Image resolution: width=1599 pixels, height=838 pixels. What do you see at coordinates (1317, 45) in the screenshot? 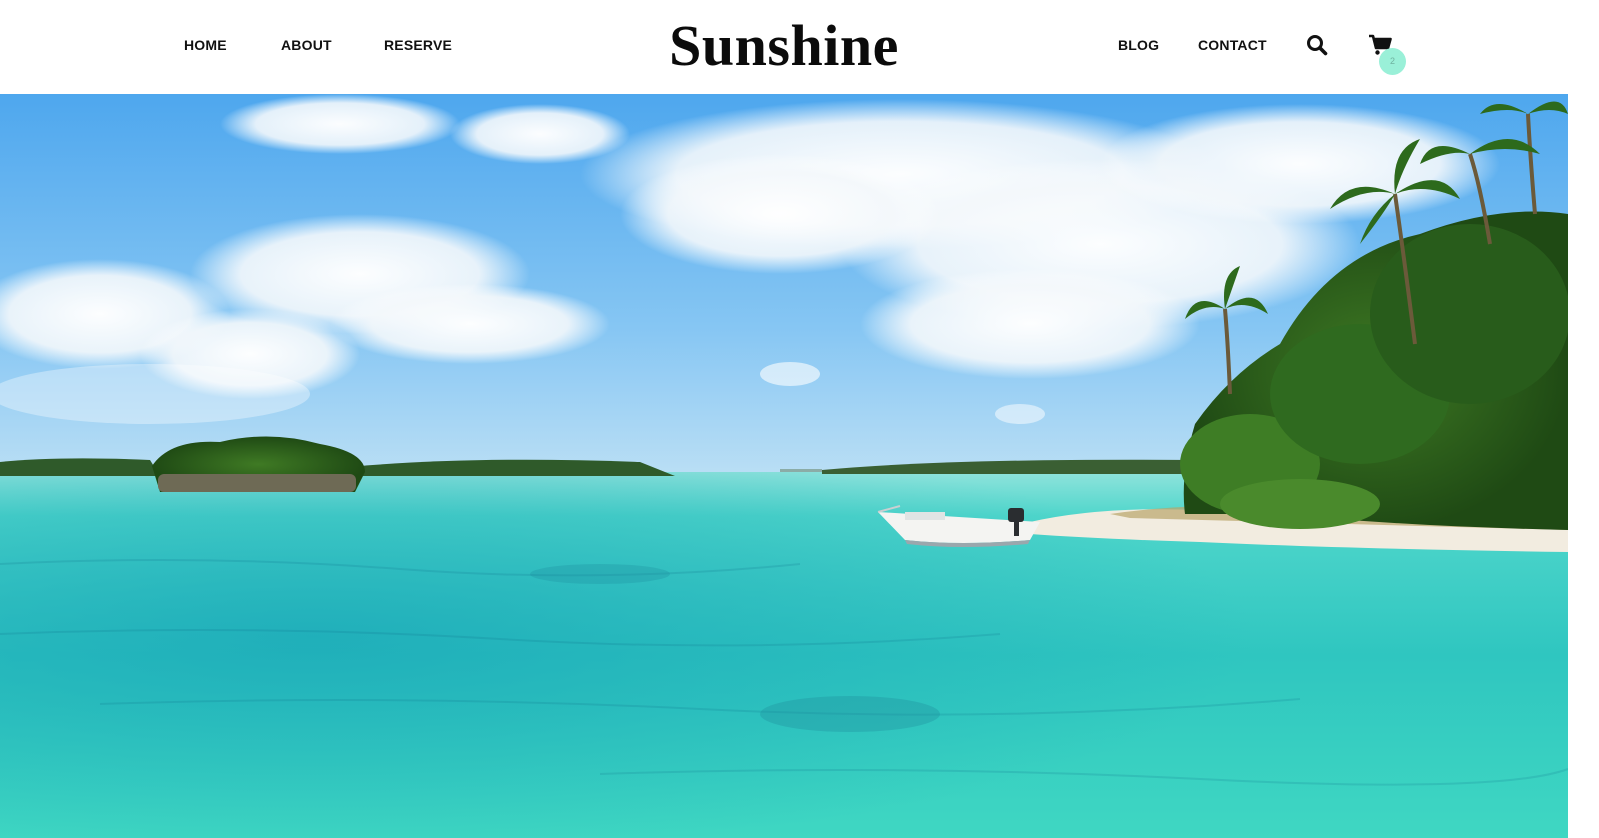
I see `search-icon` at bounding box center [1317, 45].